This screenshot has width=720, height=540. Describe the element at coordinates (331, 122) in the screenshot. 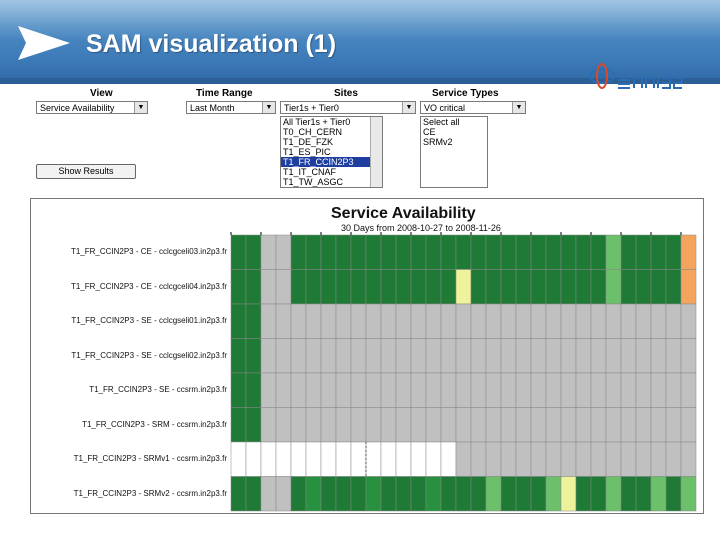

I see `sites-option: All Tier1s + Tier0` at that location.